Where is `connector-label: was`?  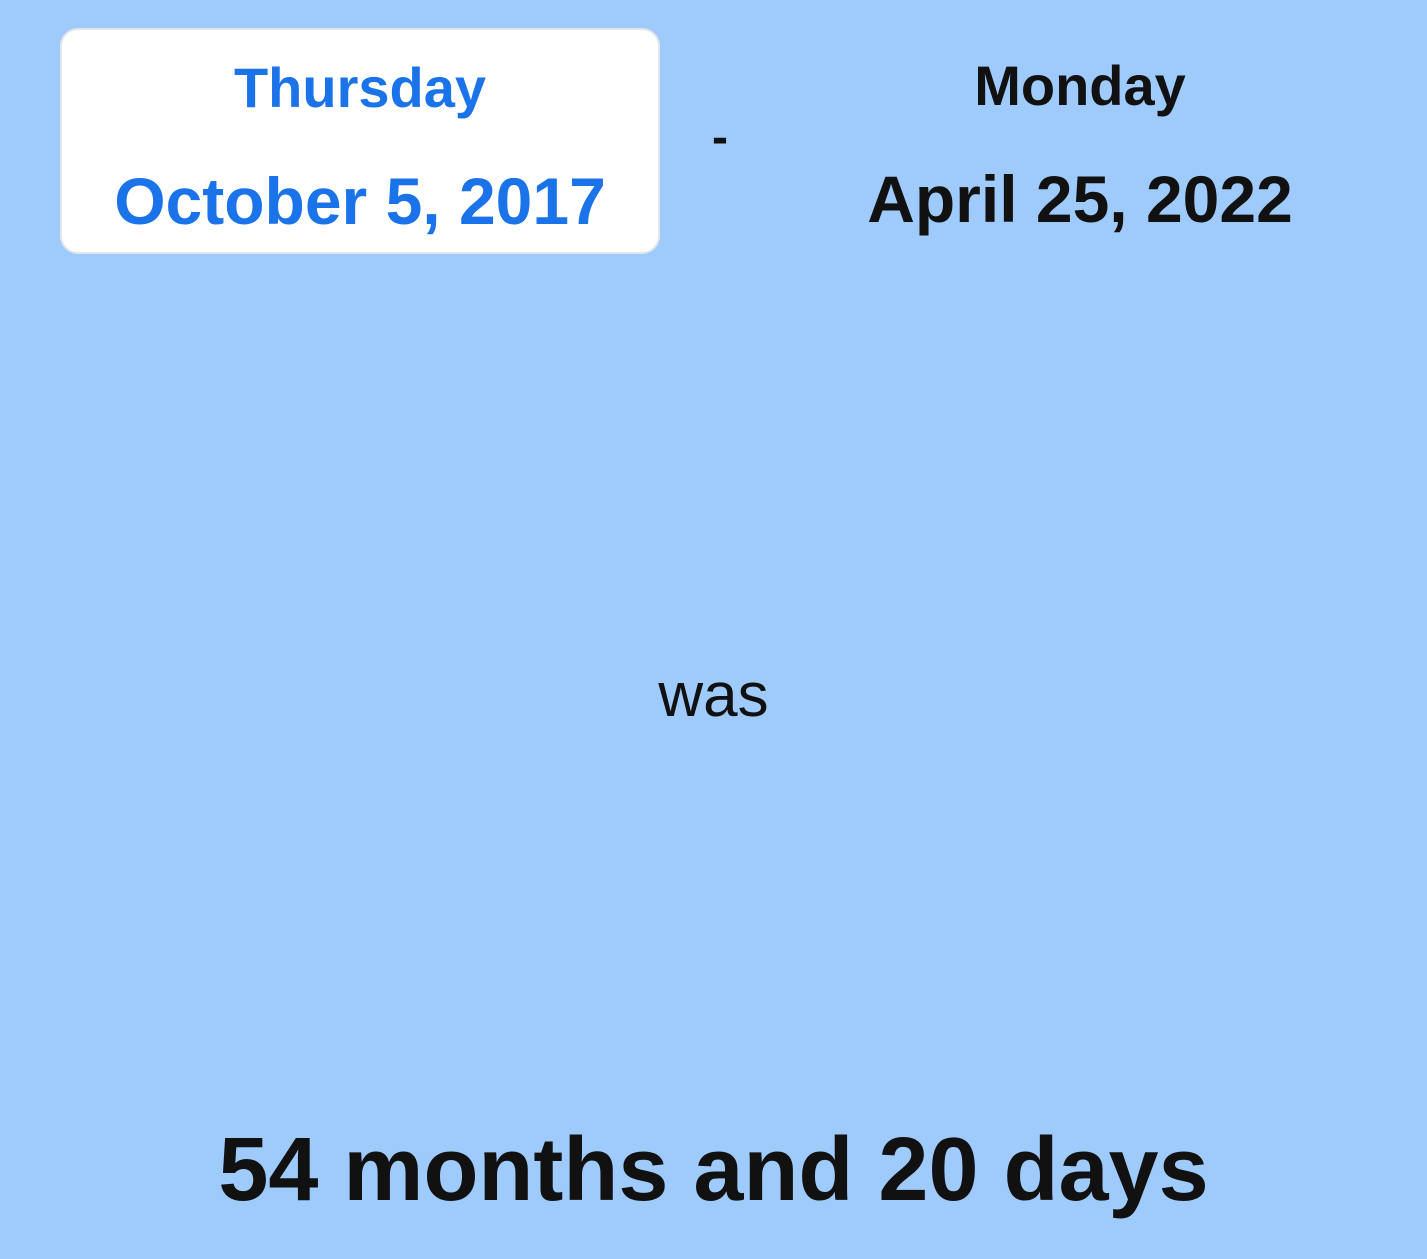
connector-label: was is located at coordinates (713, 695).